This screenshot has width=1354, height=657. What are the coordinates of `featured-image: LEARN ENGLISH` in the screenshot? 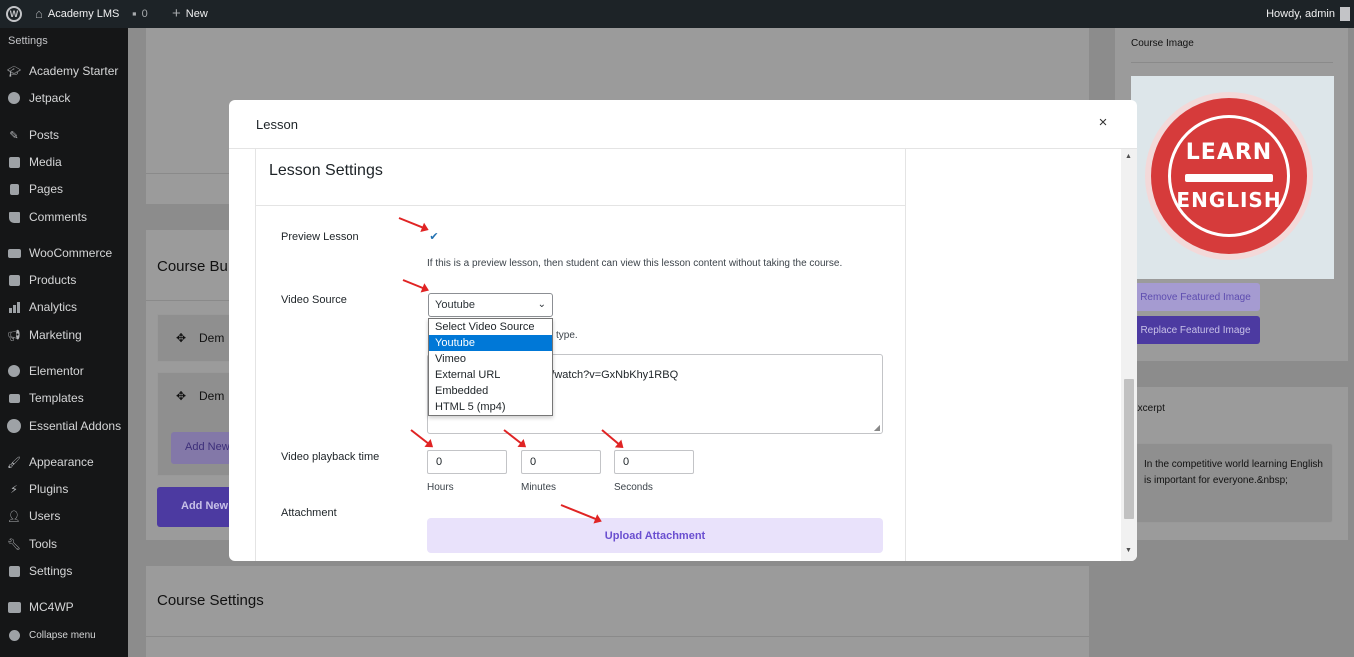 It's located at (1232, 177).